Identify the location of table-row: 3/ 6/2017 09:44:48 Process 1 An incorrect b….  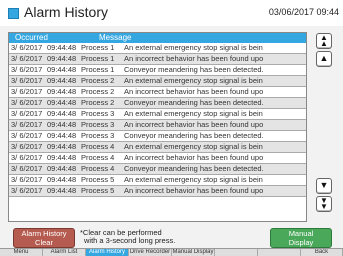
(157, 59).